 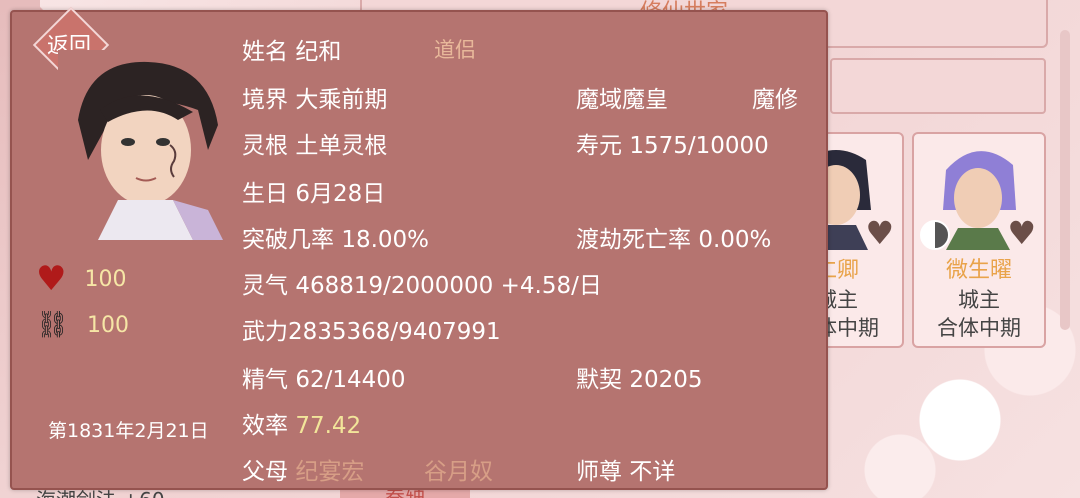 What do you see at coordinates (340, 194) in the screenshot?
I see `birthday-value: 6月28日` at bounding box center [340, 194].